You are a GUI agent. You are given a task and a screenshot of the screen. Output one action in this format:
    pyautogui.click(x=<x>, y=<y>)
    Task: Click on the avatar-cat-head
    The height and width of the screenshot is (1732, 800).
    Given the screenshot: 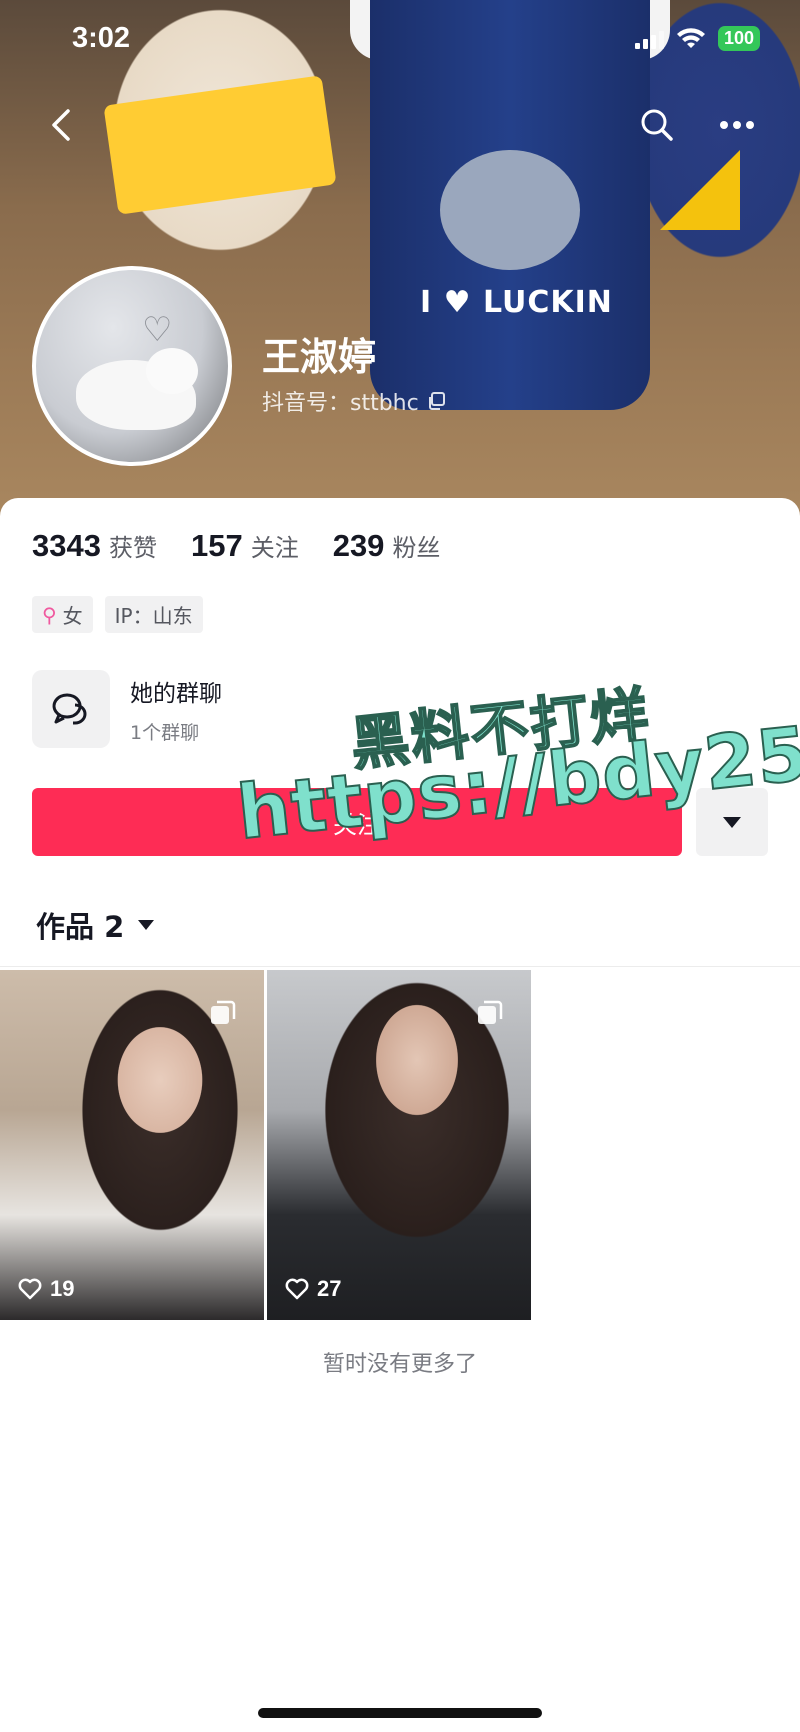 What is the action you would take?
    pyautogui.click(x=172, y=371)
    